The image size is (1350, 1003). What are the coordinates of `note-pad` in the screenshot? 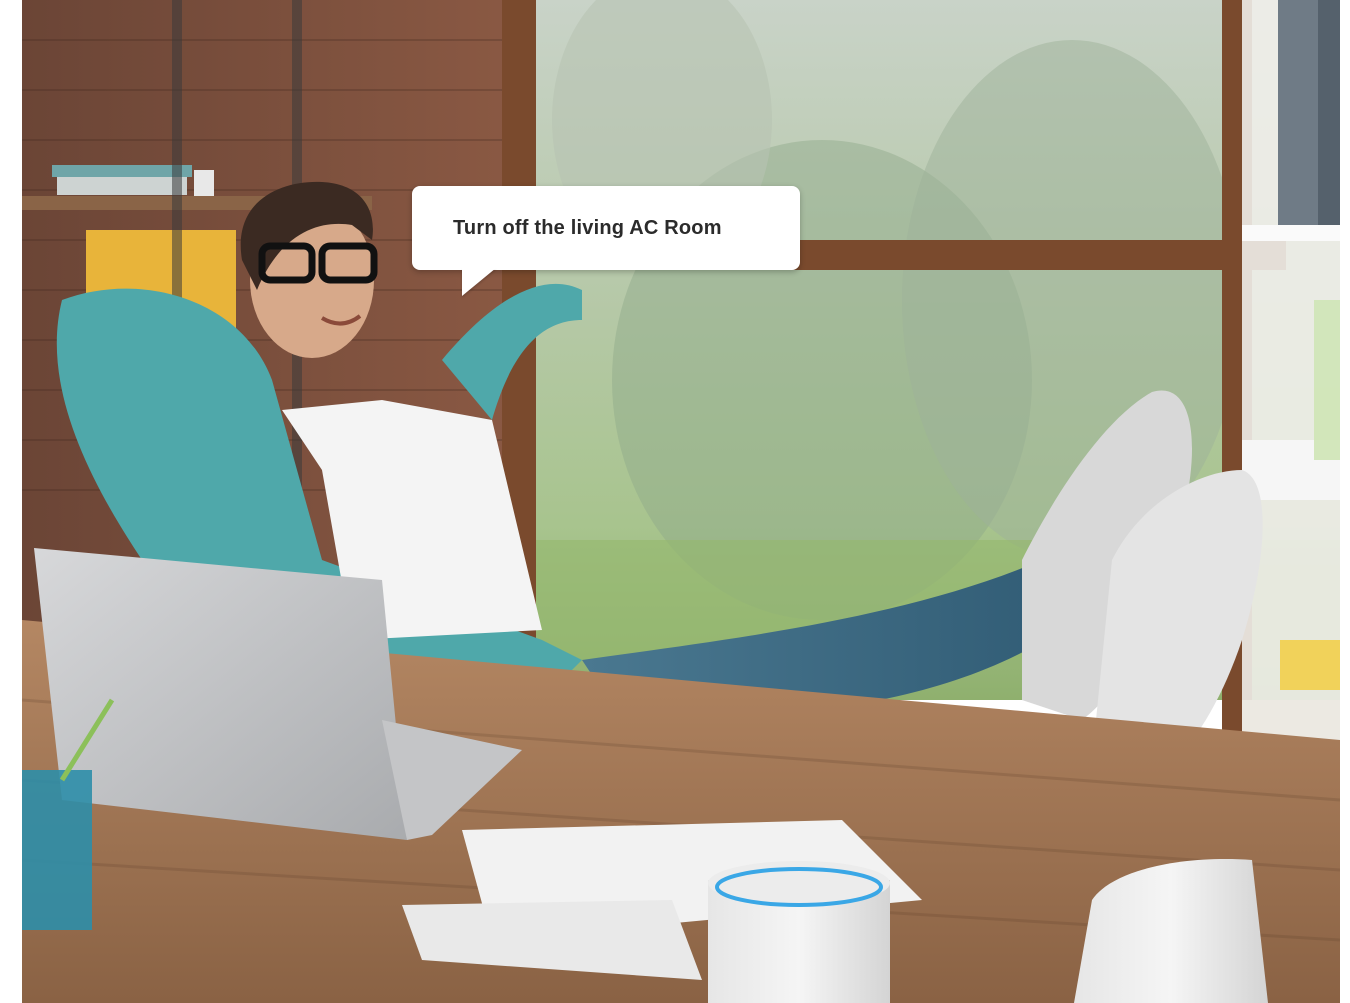 It's located at (1310, 665).